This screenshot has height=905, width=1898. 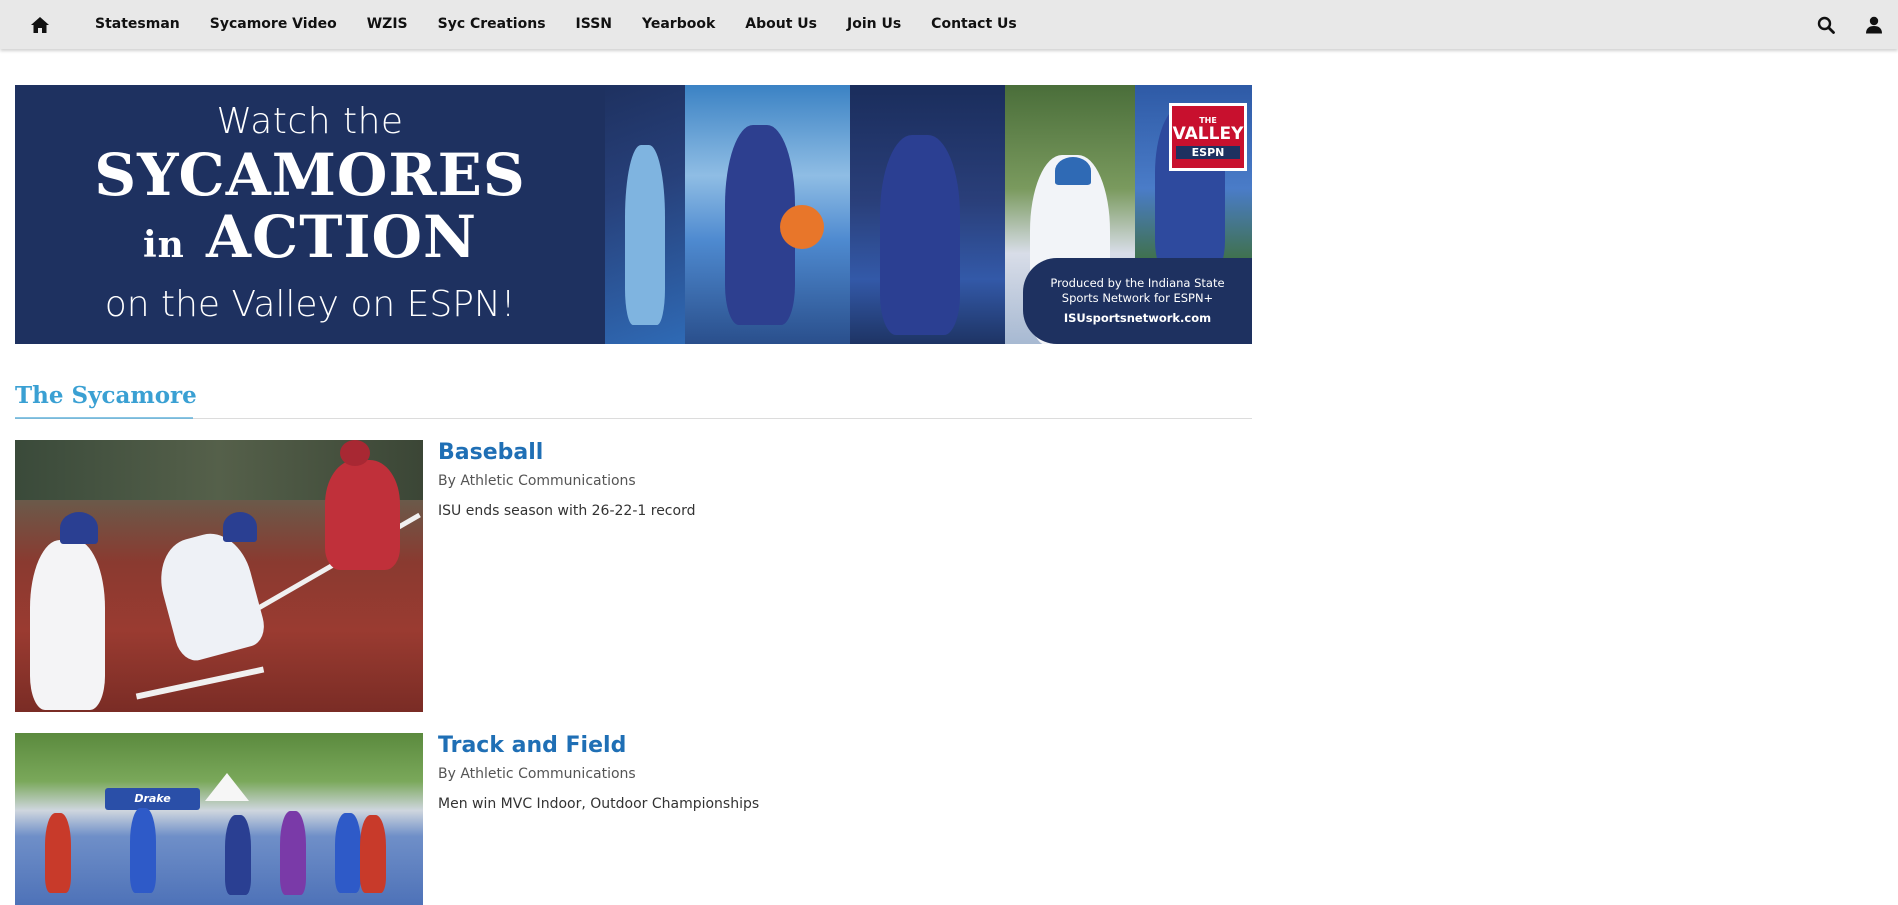 I want to click on section-divider-accent, so click(x=104, y=418).